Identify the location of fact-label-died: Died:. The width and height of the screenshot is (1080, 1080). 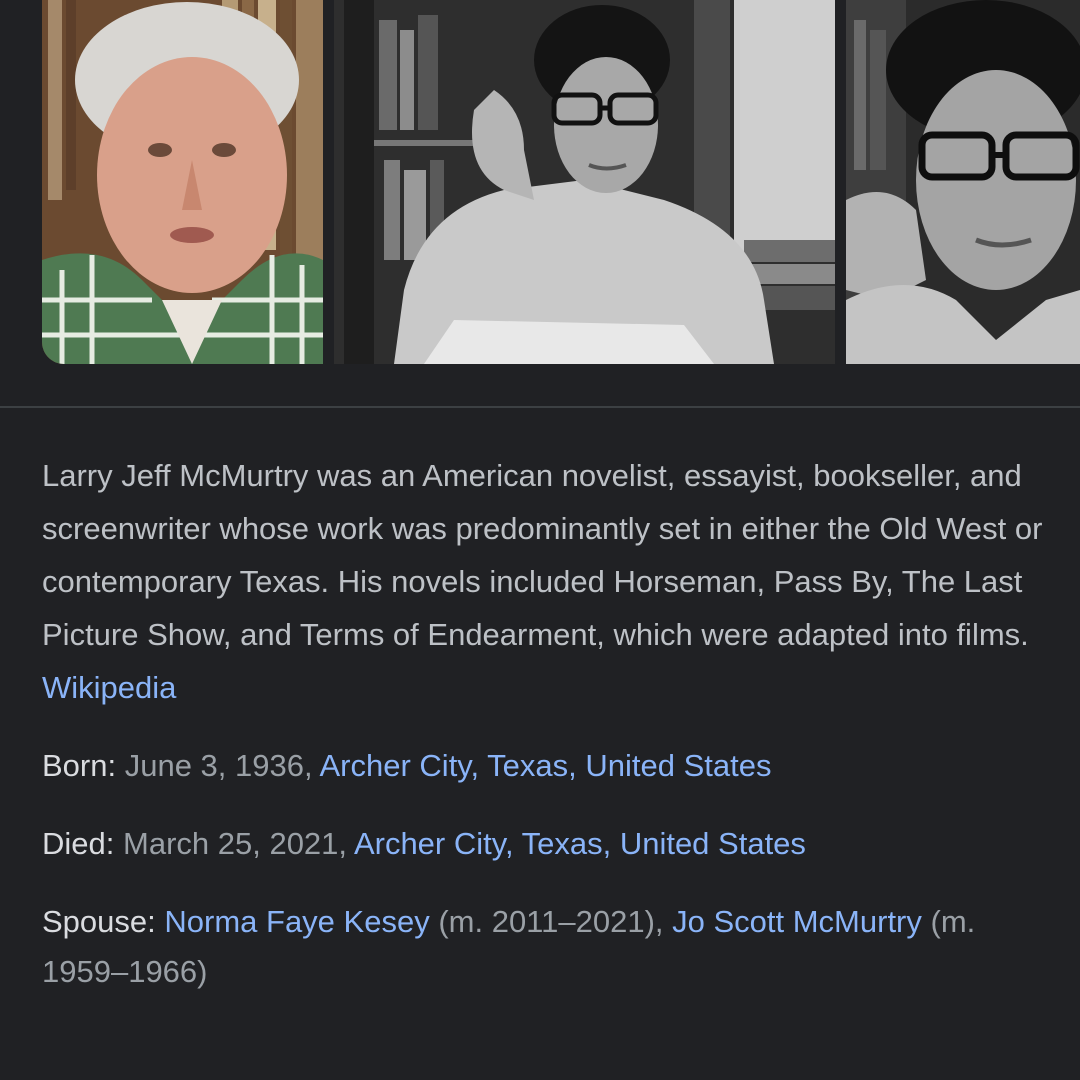
(82, 843).